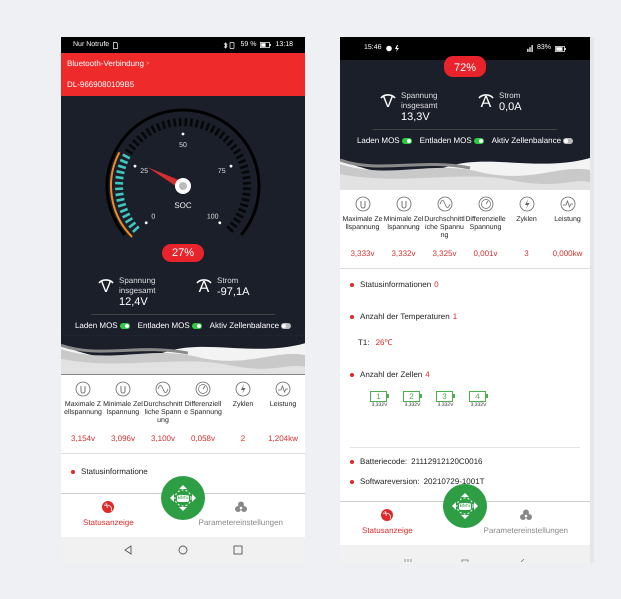 Image resolution: width=621 pixels, height=599 pixels. I want to click on soc-badge: 72%, so click(465, 66).